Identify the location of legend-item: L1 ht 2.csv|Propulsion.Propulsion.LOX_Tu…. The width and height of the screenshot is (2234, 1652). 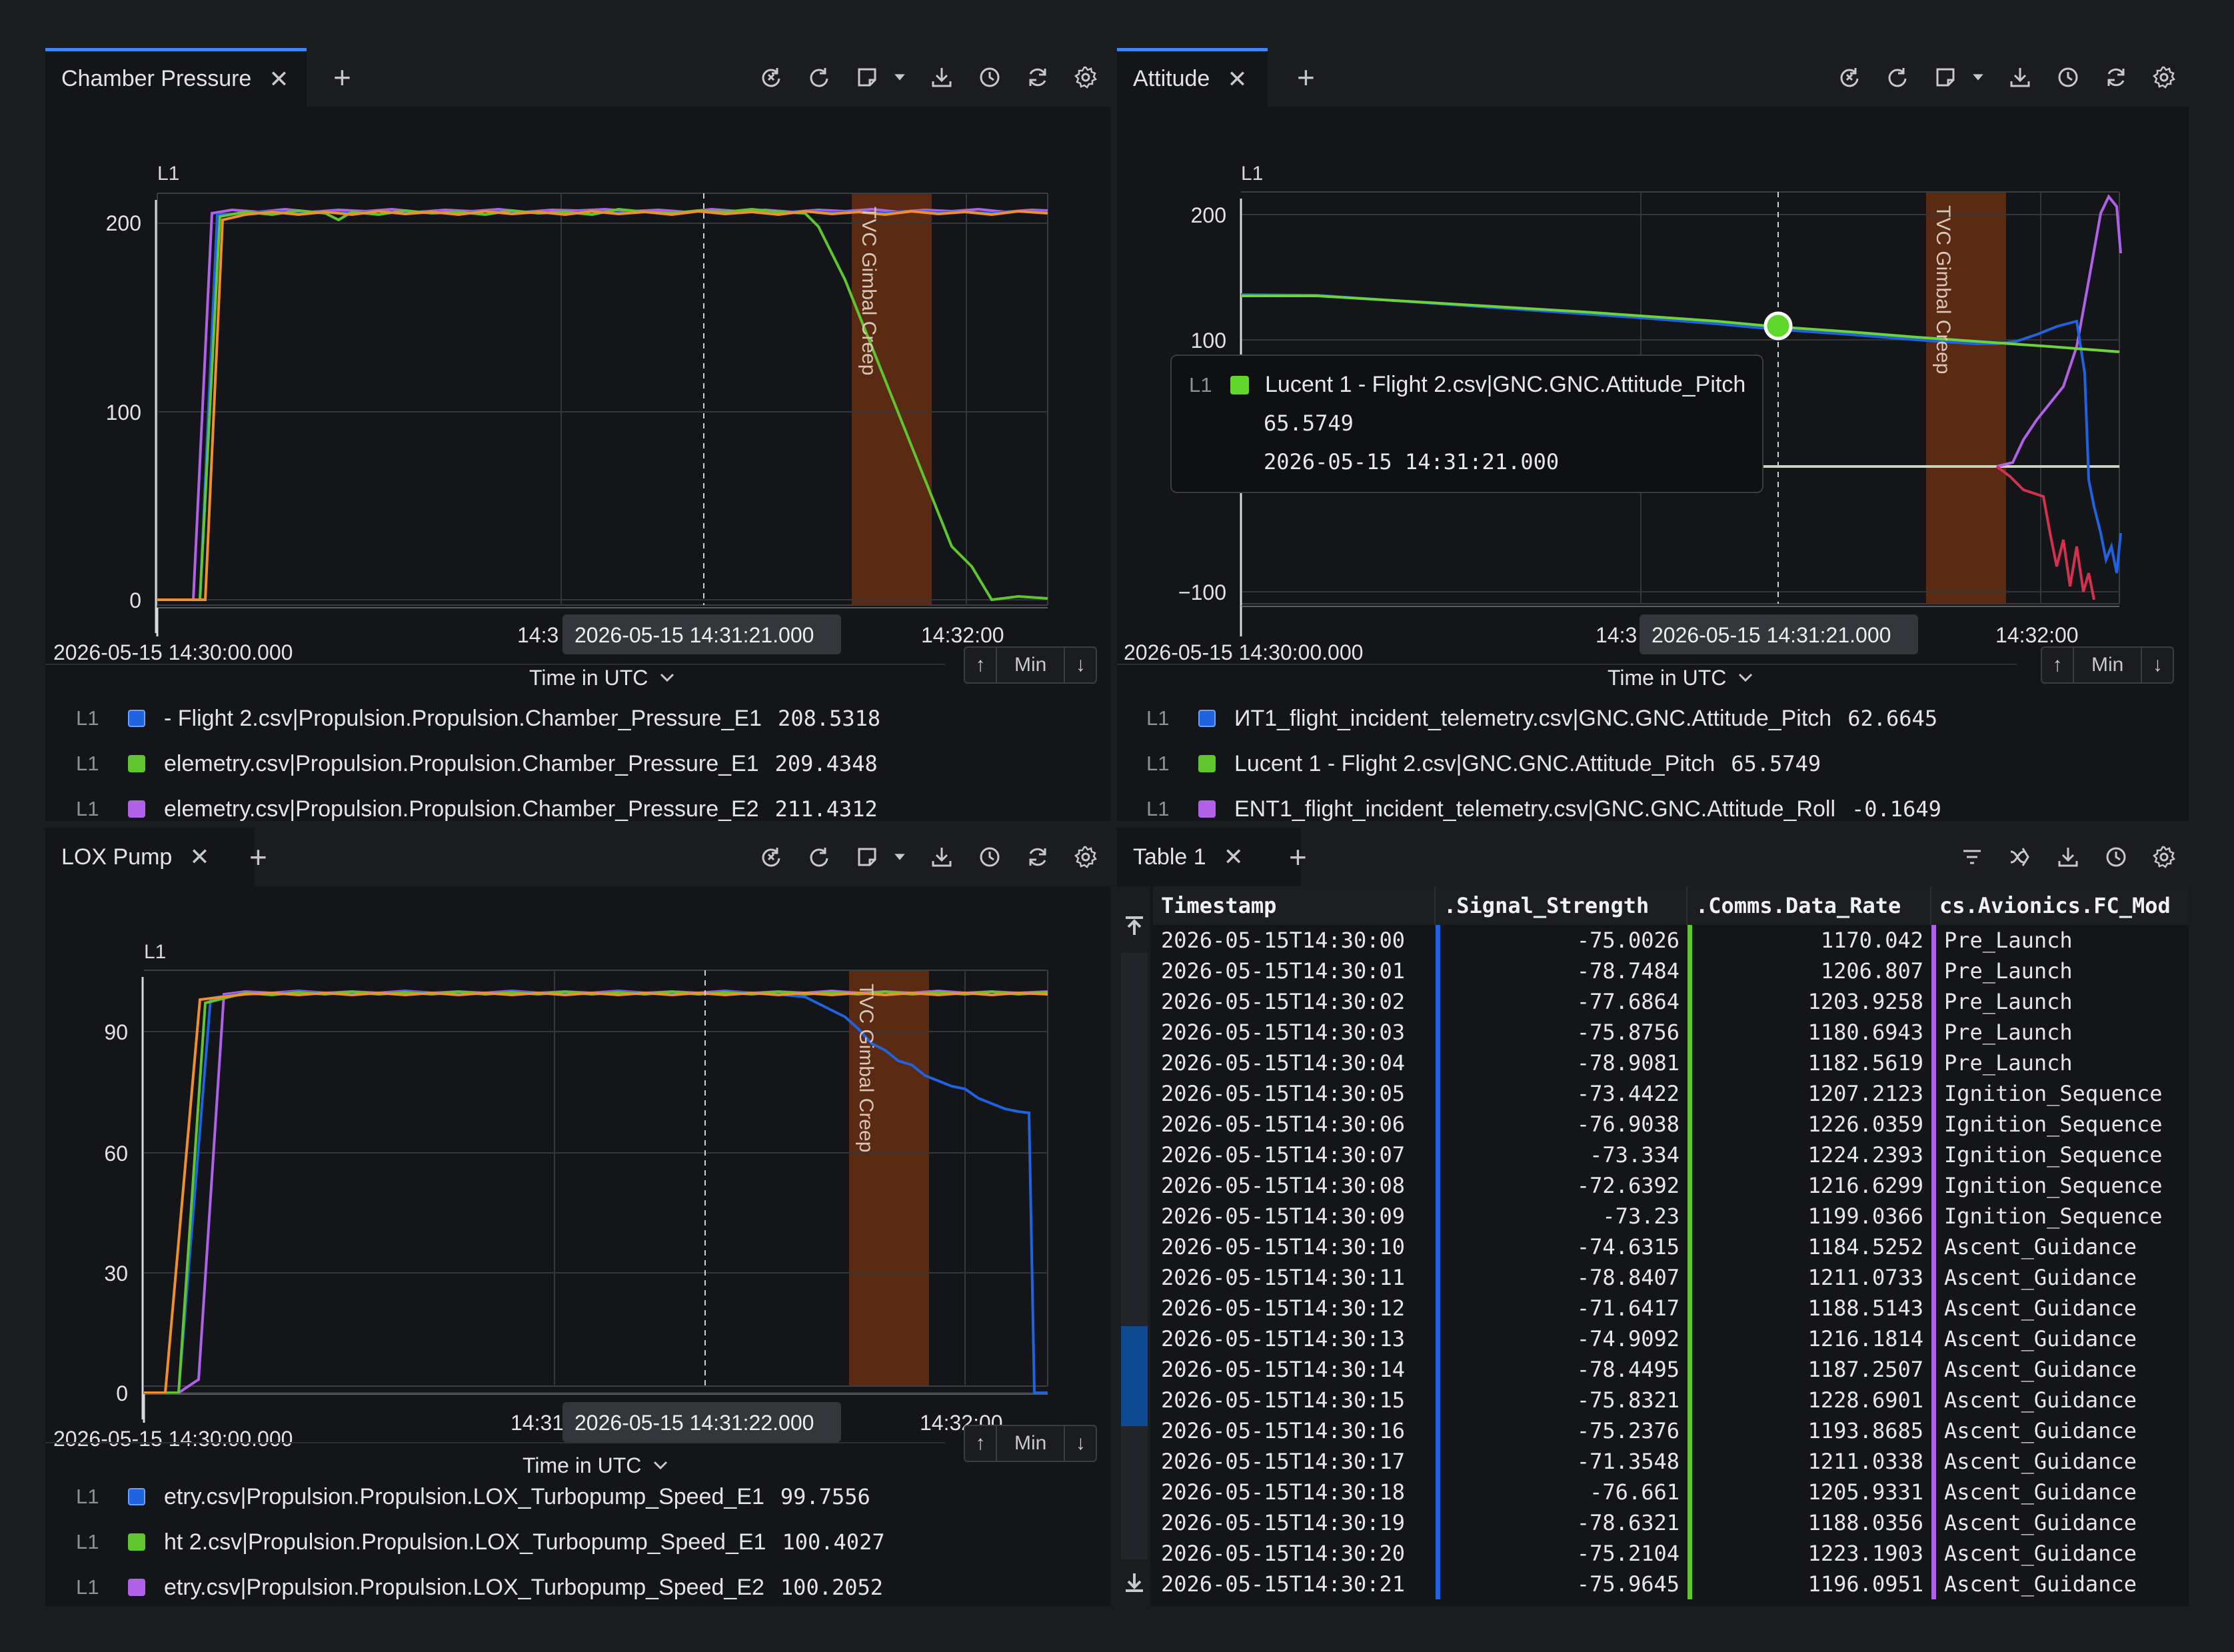
(465, 1542).